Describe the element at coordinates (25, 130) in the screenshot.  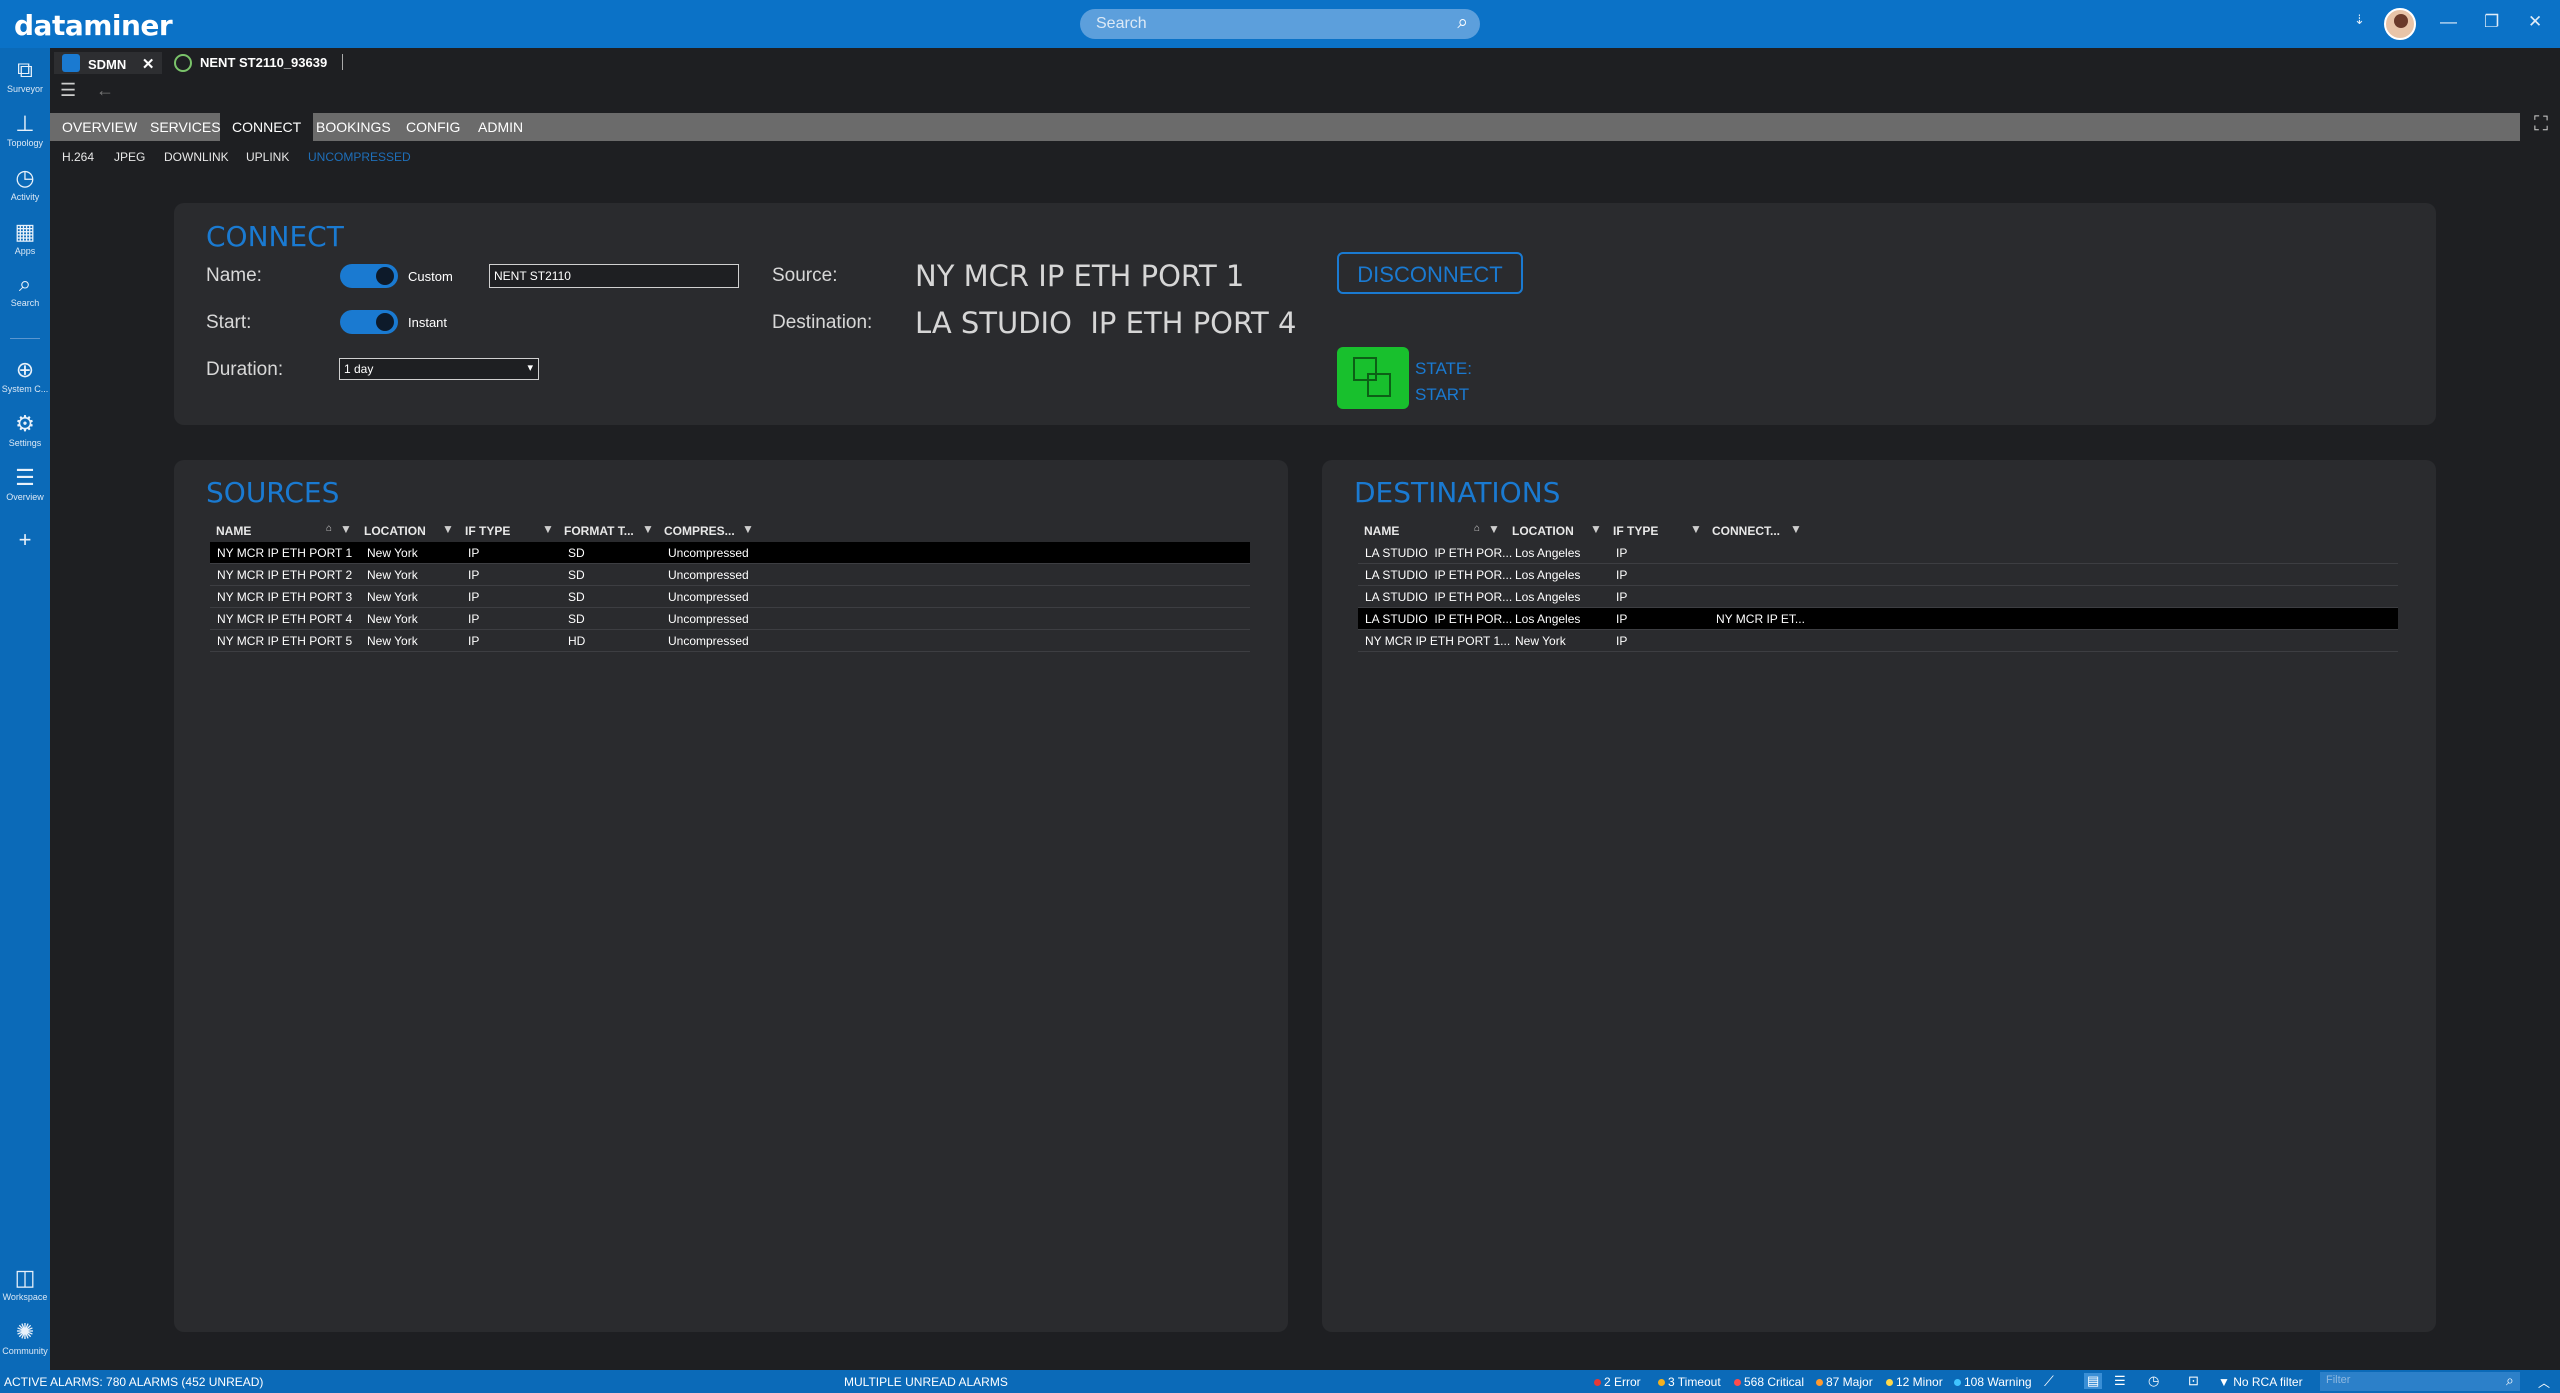
I see `sidebar-item-topology: ⊥ Topology` at that location.